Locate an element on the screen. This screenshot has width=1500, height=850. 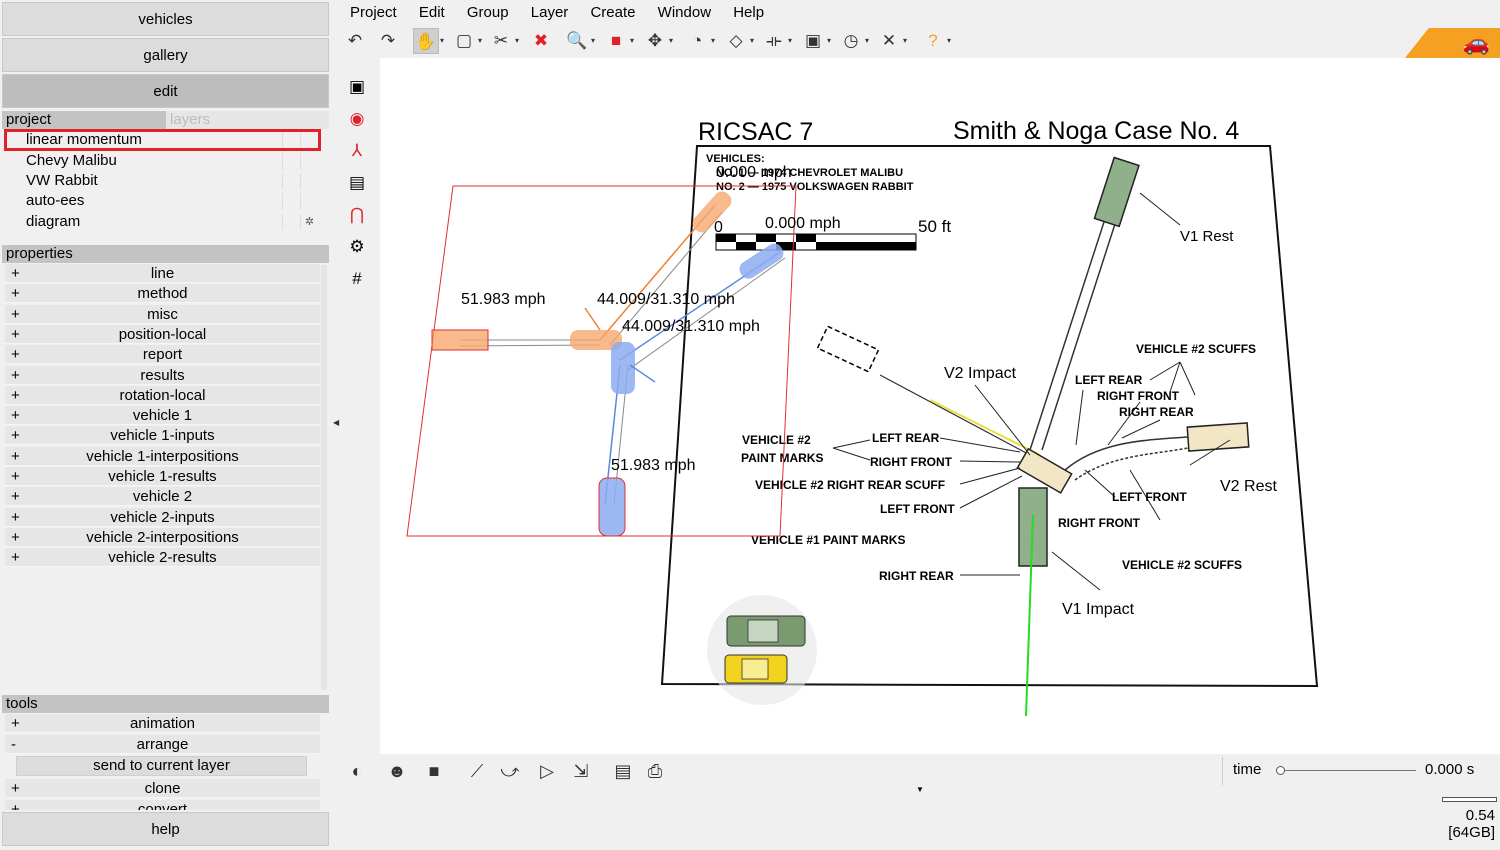
delete-x-icon: ✖ is located at coordinates (541, 41).